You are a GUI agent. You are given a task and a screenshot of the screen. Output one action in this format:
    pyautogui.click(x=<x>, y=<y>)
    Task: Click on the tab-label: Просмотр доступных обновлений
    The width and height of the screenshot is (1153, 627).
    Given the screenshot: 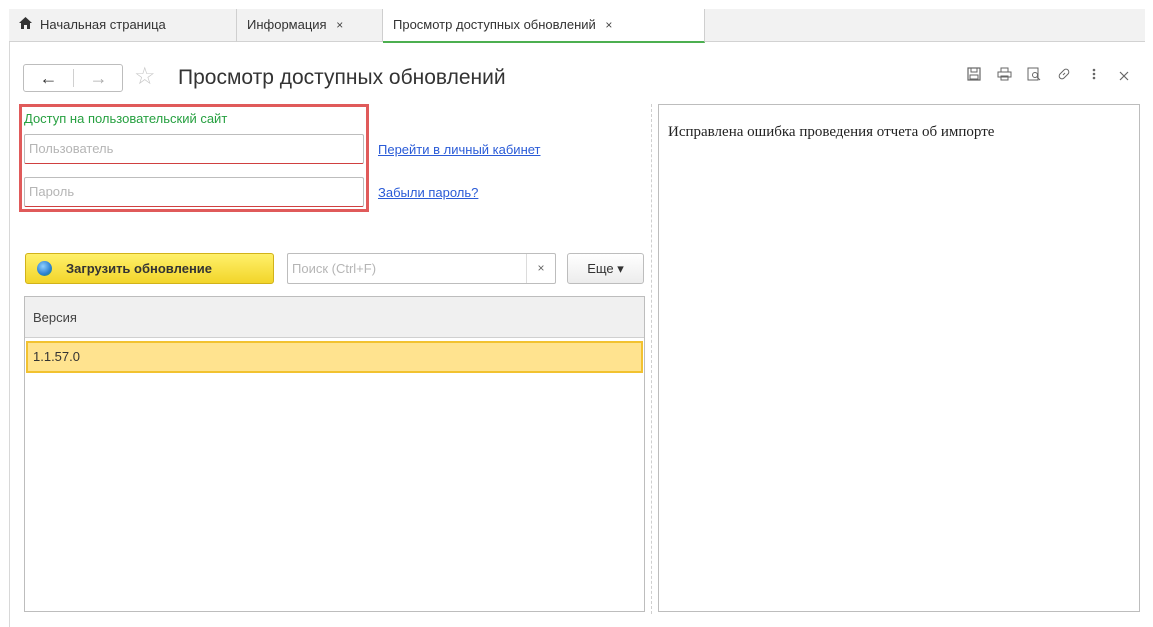 What is the action you would take?
    pyautogui.click(x=494, y=24)
    